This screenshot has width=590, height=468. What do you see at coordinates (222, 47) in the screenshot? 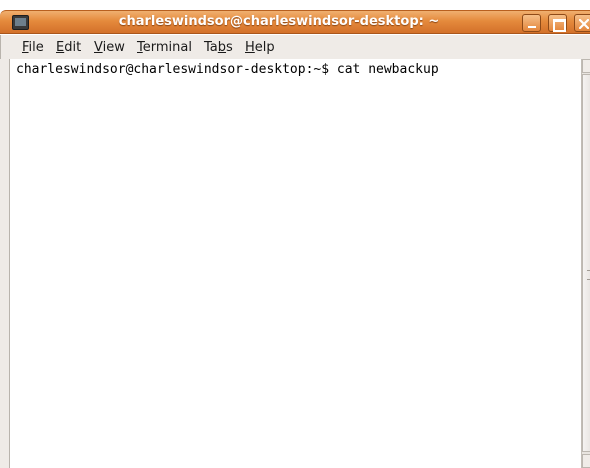
I see `menu-tabs-key: b` at bounding box center [222, 47].